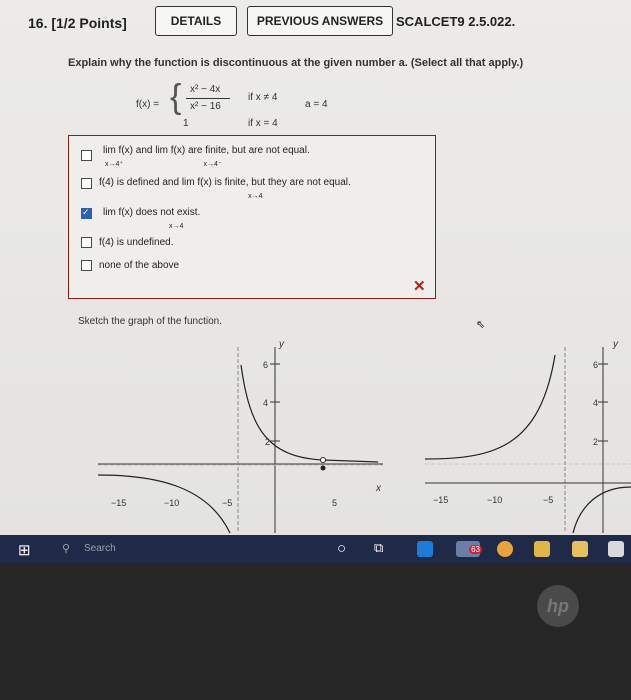 The width and height of the screenshot is (631, 700). Describe the element at coordinates (481, 325) in the screenshot. I see `mouse-cursor-icon: ⇖` at that location.